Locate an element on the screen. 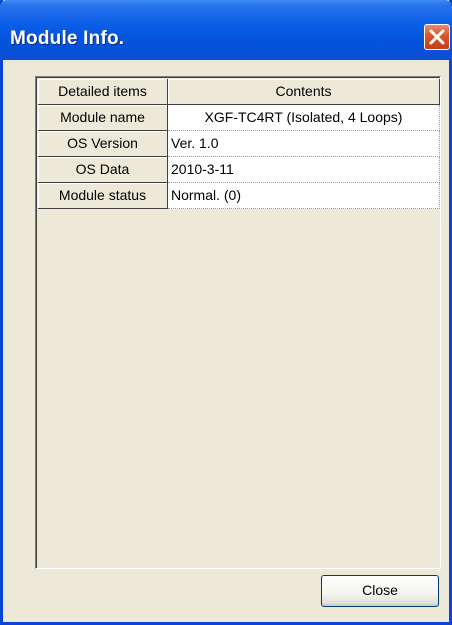 The height and width of the screenshot is (625, 452). close-window-icon is located at coordinates (437, 37).